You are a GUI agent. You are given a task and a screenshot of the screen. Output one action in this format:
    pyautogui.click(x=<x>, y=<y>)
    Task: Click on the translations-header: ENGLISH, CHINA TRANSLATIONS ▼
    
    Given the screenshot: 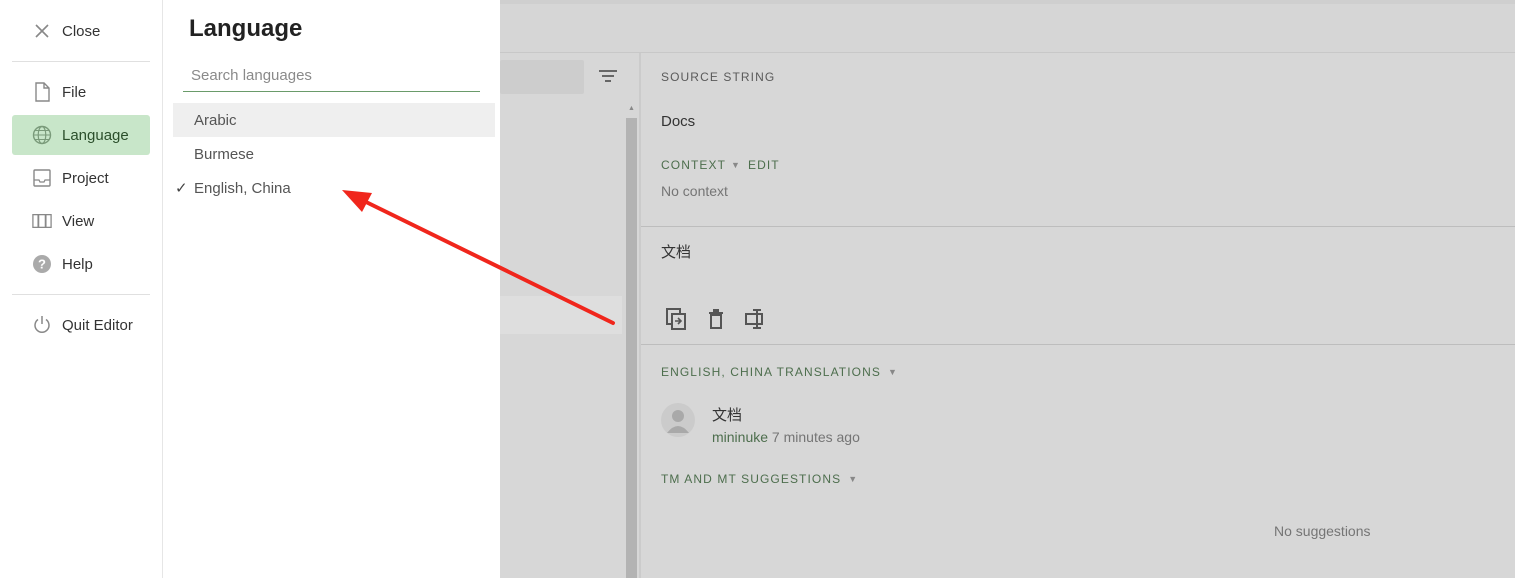 What is the action you would take?
    pyautogui.click(x=779, y=372)
    